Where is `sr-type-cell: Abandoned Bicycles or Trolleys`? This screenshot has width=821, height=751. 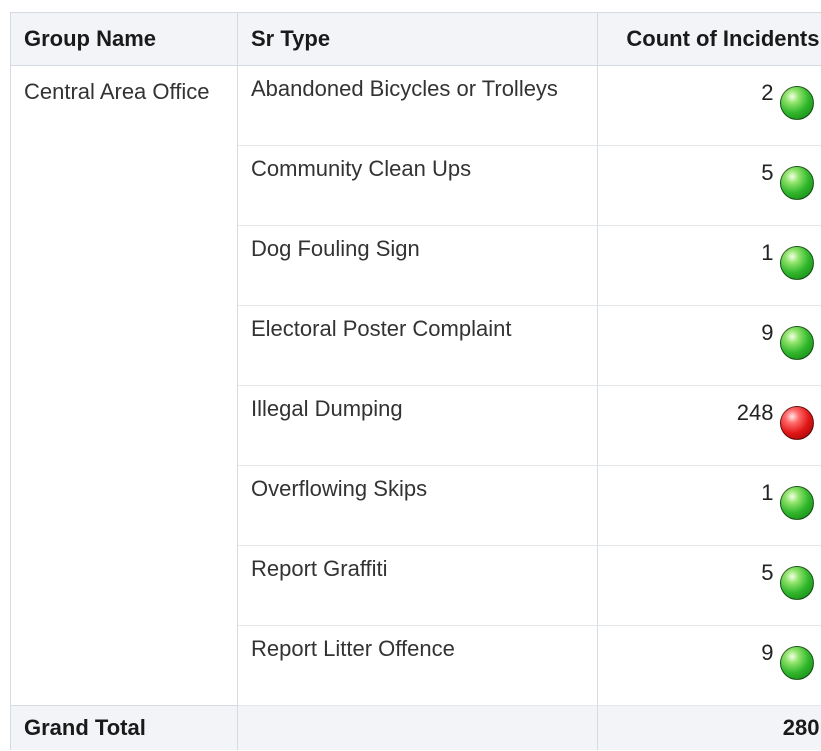
sr-type-cell: Abandoned Bicycles or Trolleys is located at coordinates (417, 105).